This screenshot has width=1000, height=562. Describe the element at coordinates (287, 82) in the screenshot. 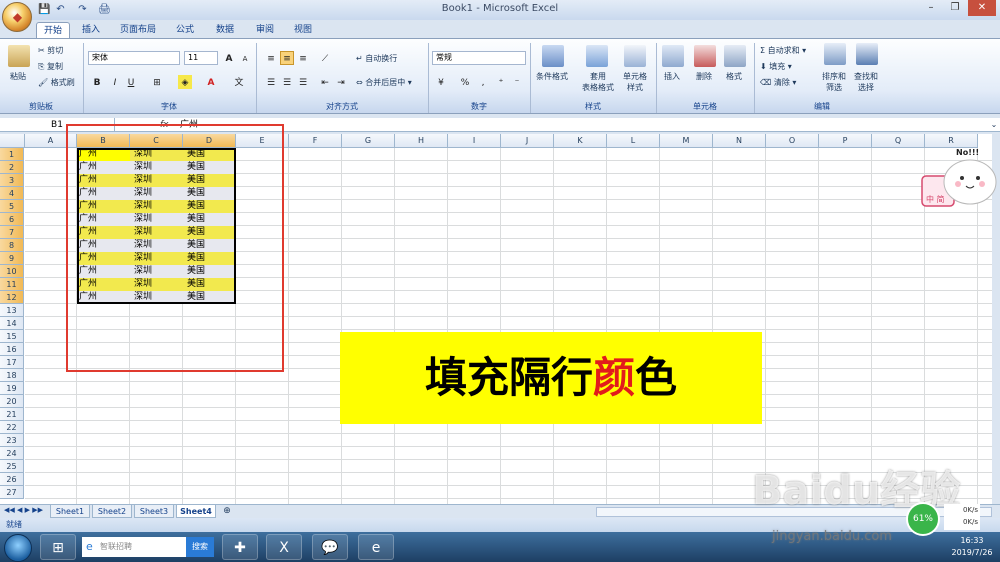

I see `align-center-icon: ☰` at that location.